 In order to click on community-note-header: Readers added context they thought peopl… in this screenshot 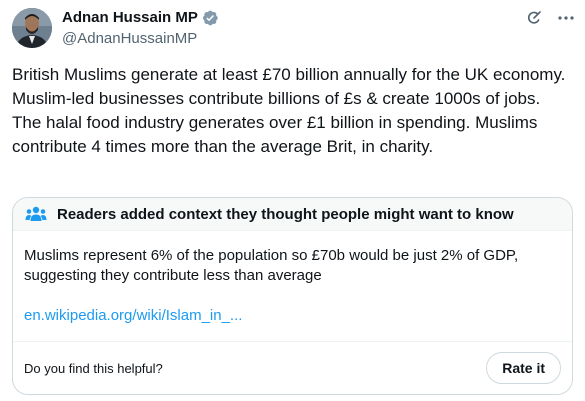, I will do `click(292, 214)`.